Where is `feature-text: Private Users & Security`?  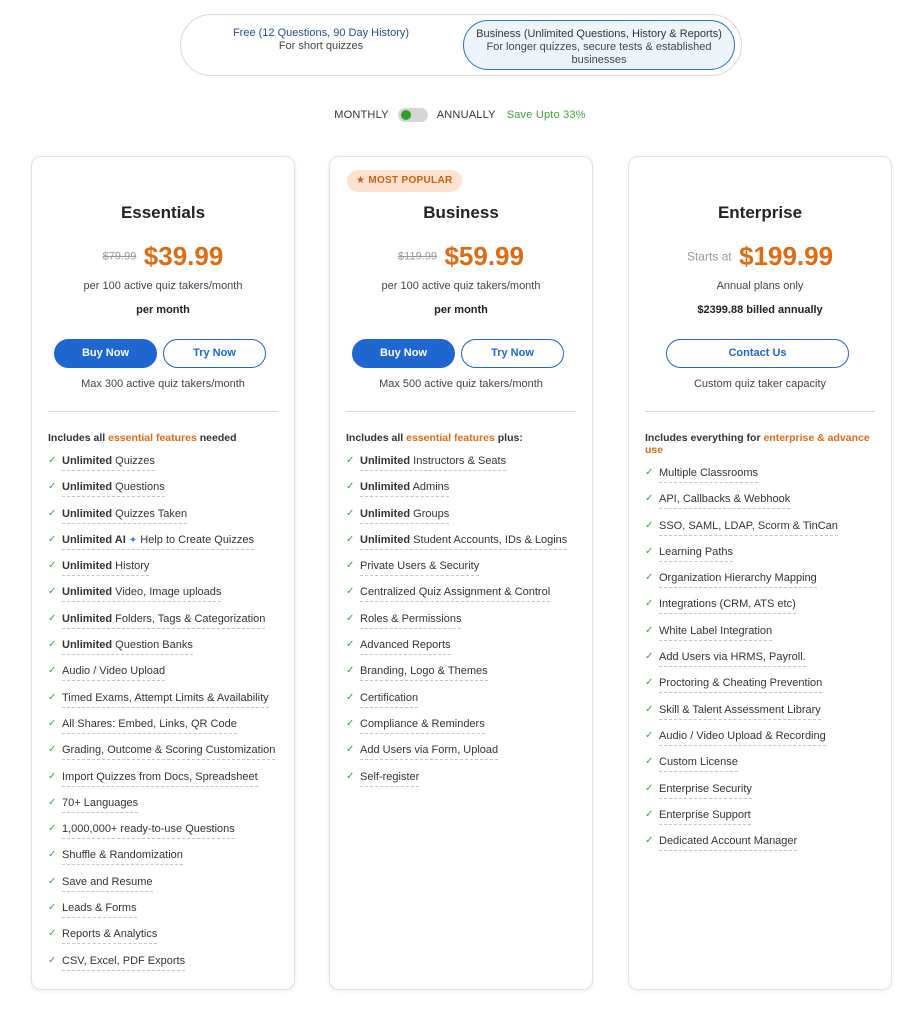 feature-text: Private Users & Security is located at coordinates (420, 568).